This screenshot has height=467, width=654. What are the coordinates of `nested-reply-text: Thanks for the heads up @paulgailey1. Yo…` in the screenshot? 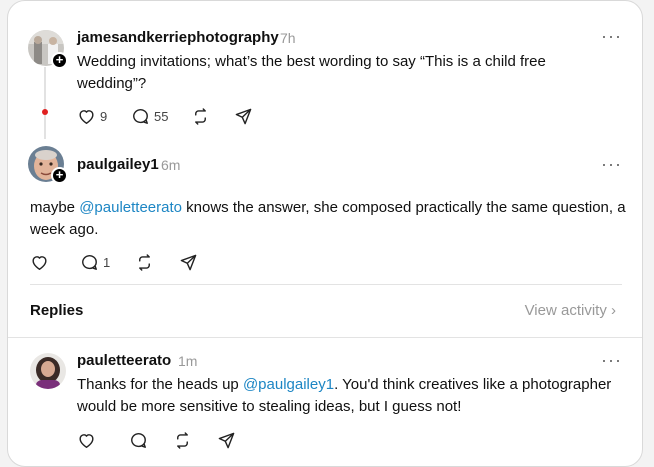 It's located at (349, 396).